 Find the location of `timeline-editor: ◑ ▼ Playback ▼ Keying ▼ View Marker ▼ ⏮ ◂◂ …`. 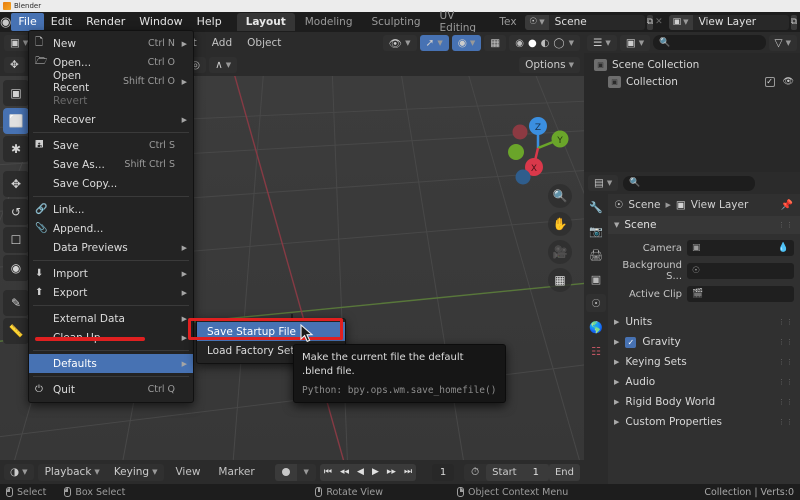

timeline-editor: ◑ ▼ Playback ▼ Keying ▼ View Marker ▼ ⏮ ◂◂ … is located at coordinates (292, 472).